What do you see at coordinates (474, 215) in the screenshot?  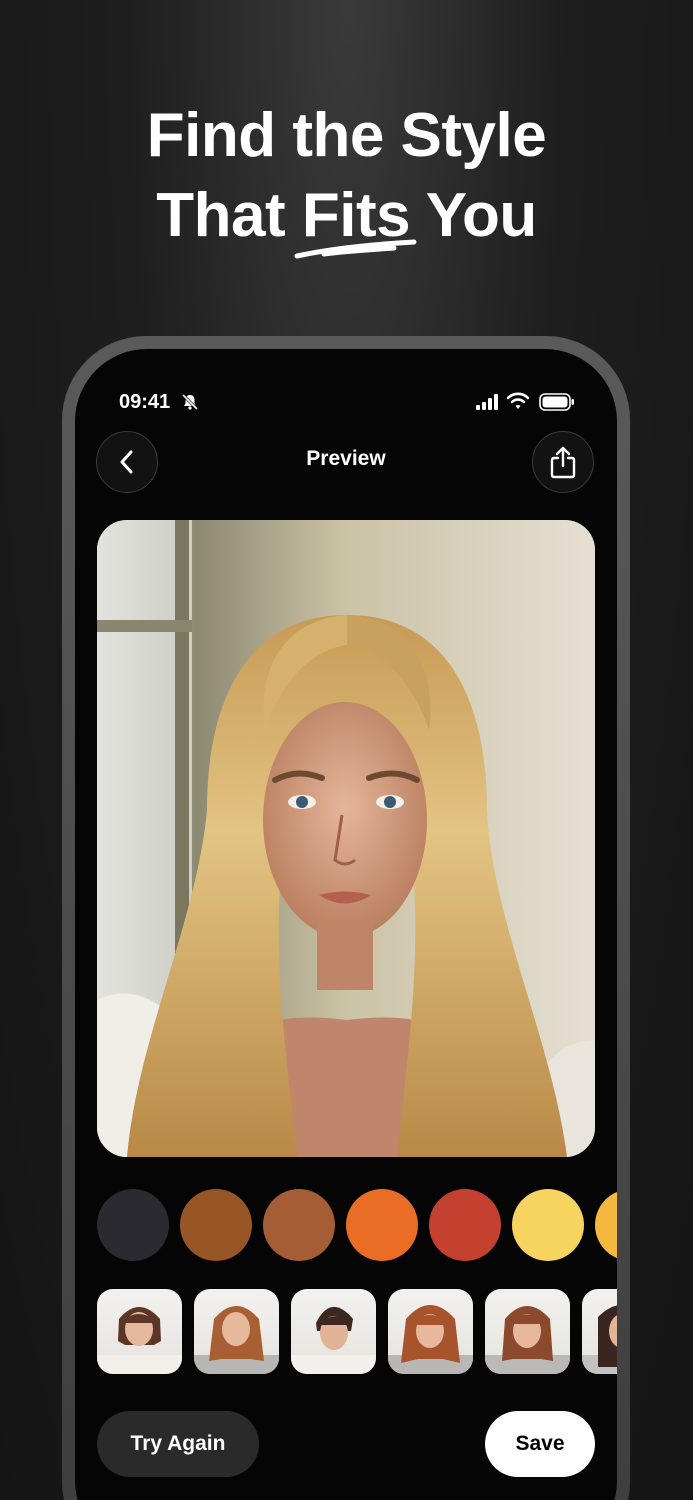 I see `headline-suffix: You` at bounding box center [474, 215].